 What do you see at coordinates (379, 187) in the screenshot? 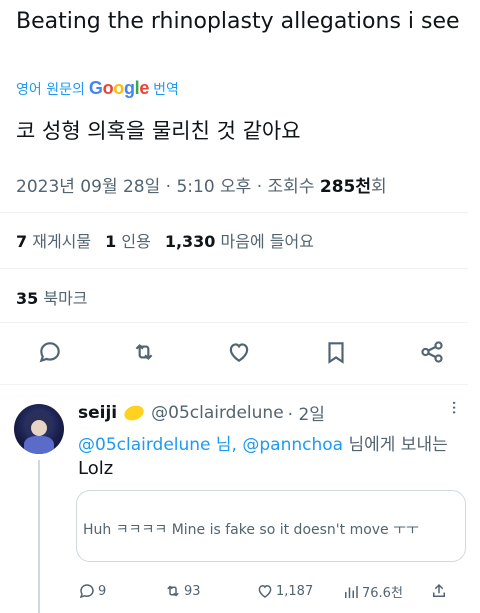
I see `view-suffix: 회` at bounding box center [379, 187].